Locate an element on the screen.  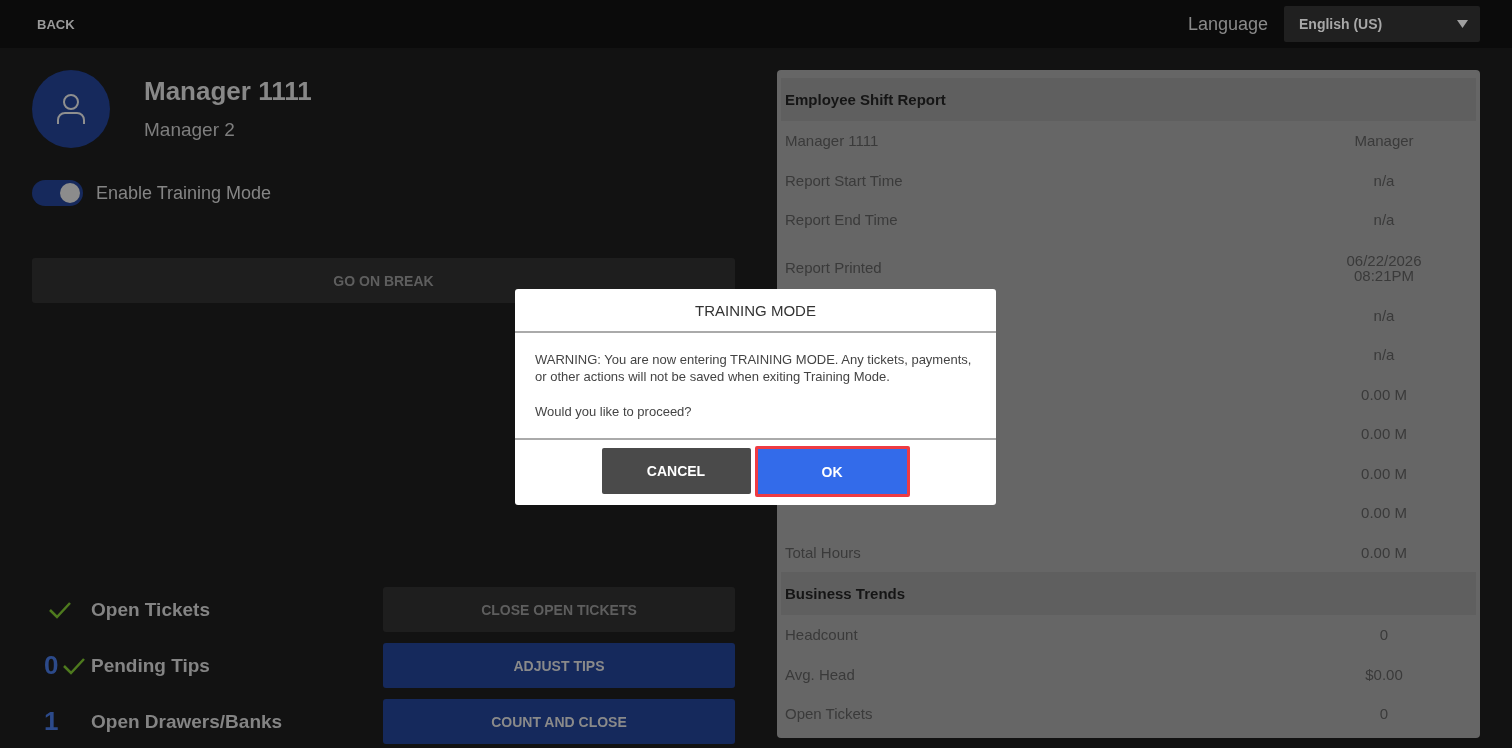
person-icon is located at coordinates (71, 109).